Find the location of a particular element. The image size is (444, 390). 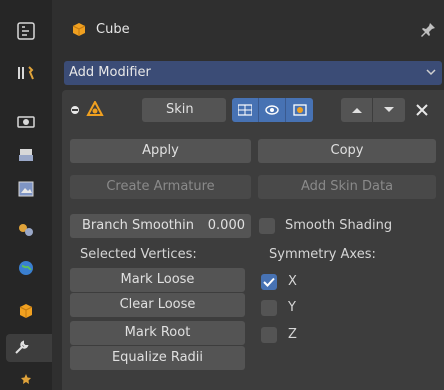

close-icon is located at coordinates (422, 110).